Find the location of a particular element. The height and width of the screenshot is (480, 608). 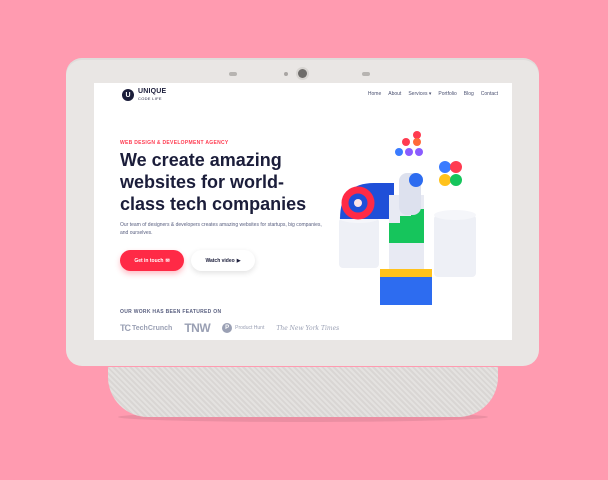

producthunt-logo: P Product Hunt is located at coordinates (243, 328).